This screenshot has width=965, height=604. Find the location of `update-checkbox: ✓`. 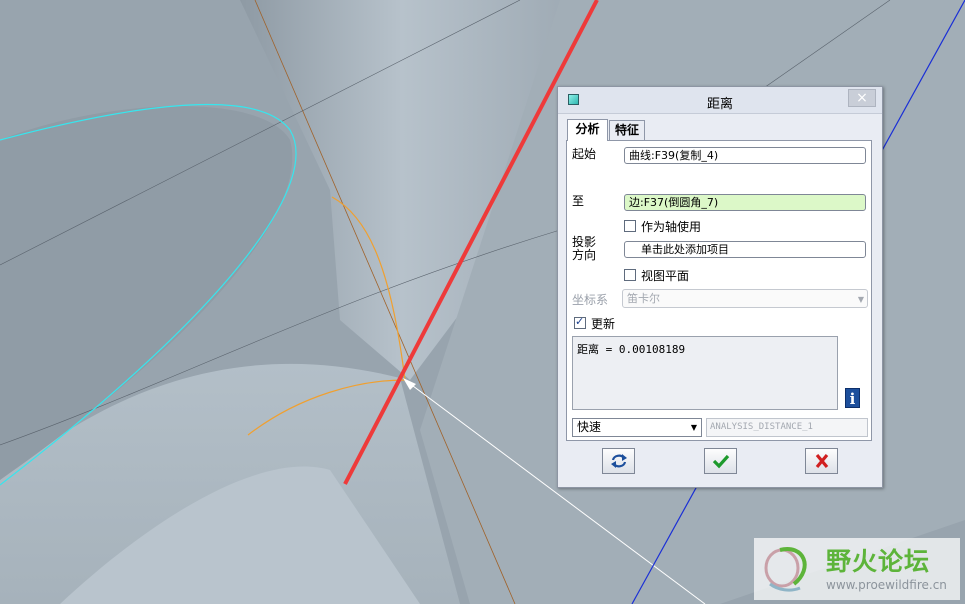

update-checkbox: ✓ is located at coordinates (580, 322).